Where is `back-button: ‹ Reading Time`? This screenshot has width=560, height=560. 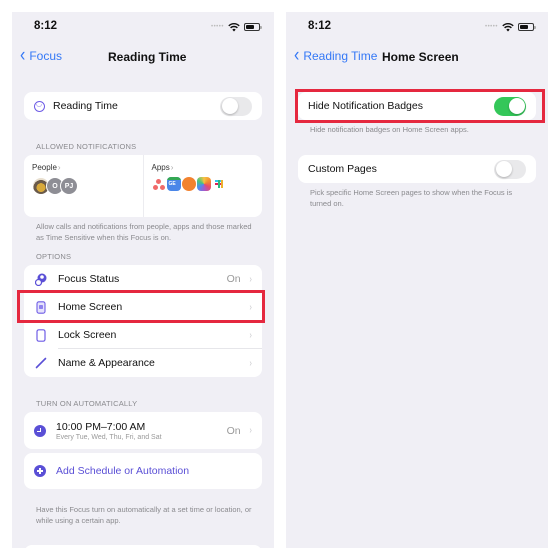 back-button: ‹ Reading Time is located at coordinates (336, 55).